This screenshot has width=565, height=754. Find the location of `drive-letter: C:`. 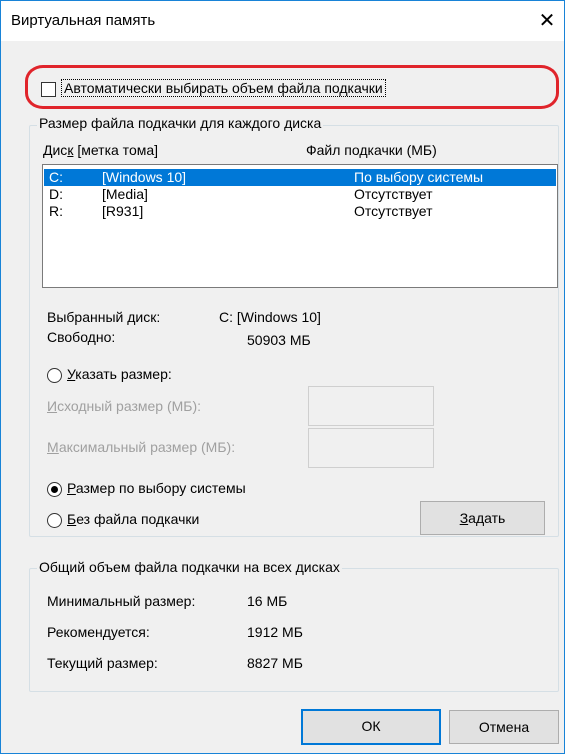

drive-letter: C: is located at coordinates (56, 177).